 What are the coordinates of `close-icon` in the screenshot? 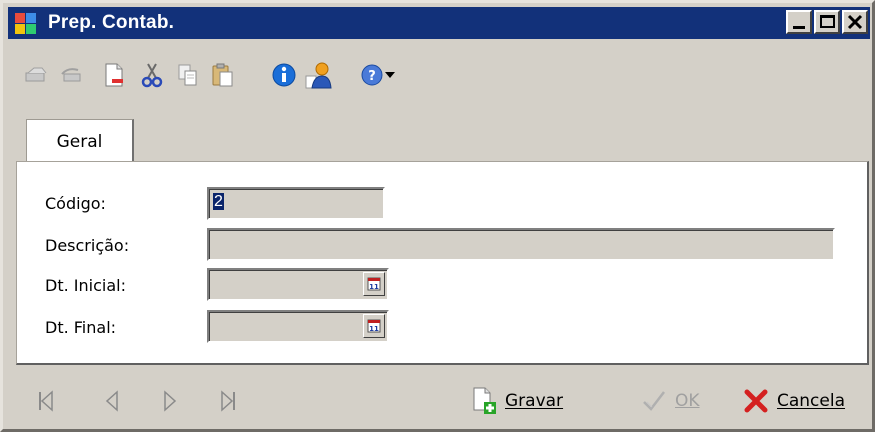 It's located at (855, 22).